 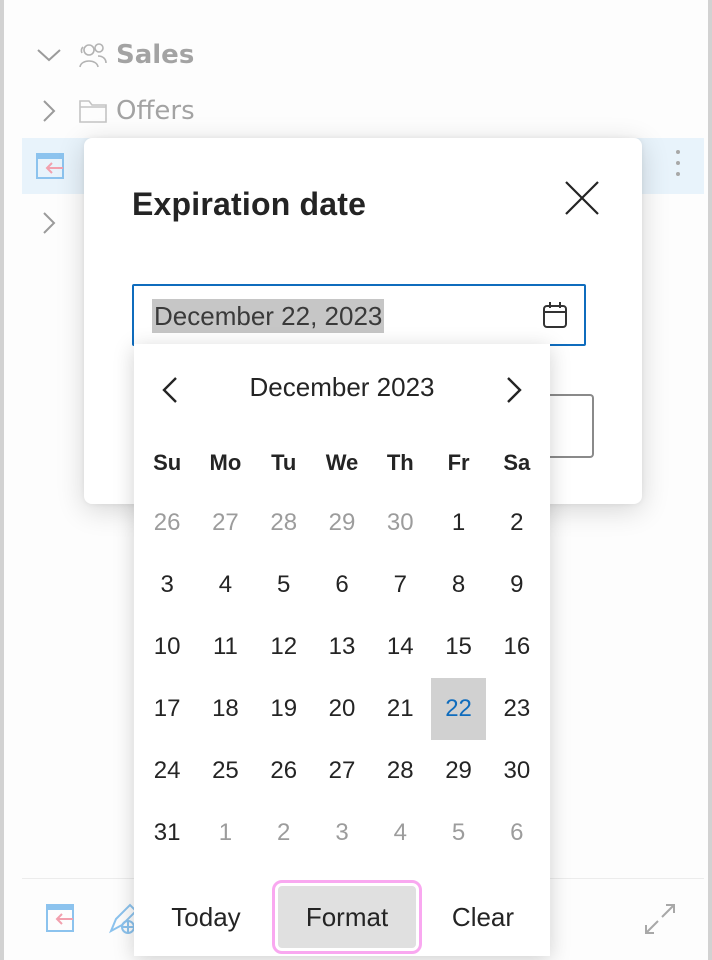 What do you see at coordinates (458, 585) in the screenshot?
I see `day-cell: 8` at bounding box center [458, 585].